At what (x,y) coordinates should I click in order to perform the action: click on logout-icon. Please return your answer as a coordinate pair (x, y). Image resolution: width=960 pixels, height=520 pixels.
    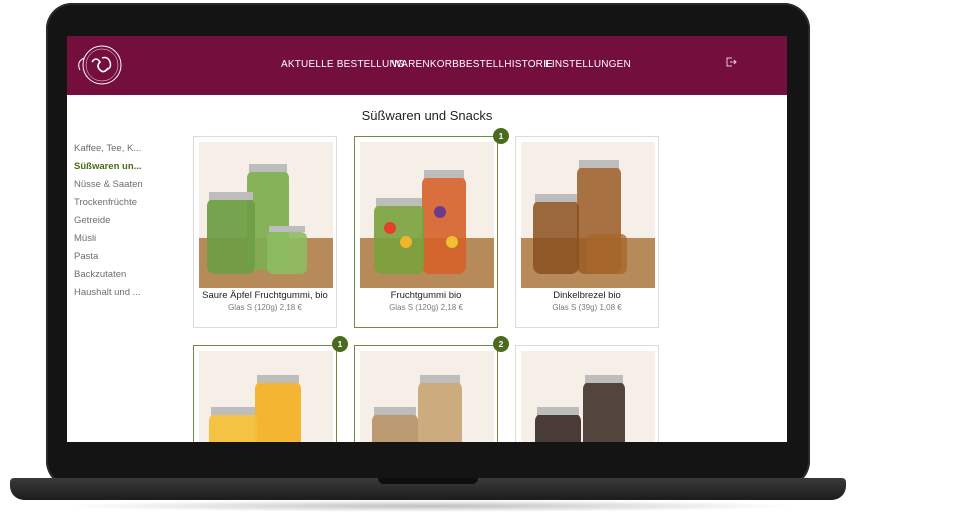
    Looking at the image, I should click on (731, 62).